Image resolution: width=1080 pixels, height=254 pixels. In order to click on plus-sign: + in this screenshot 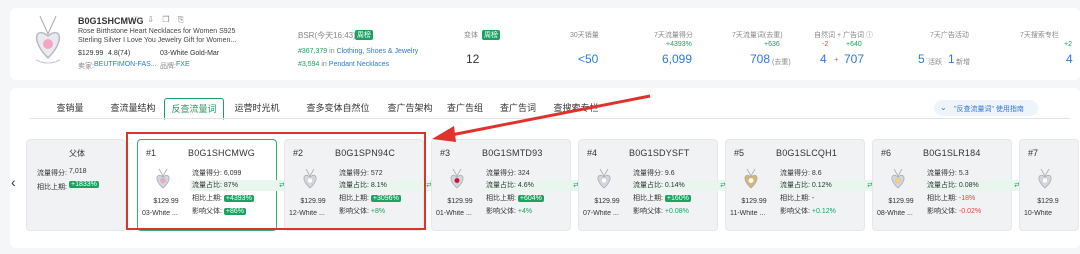, I will do `click(836, 59)`.